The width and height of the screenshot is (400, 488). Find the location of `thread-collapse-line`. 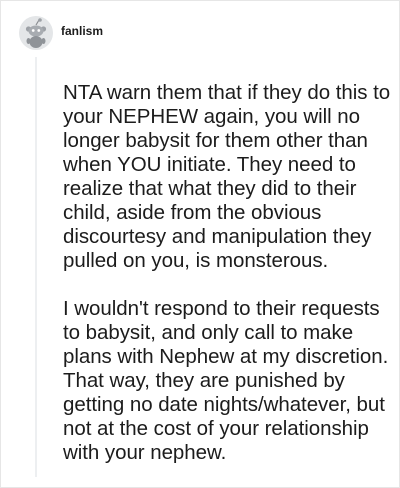

thread-collapse-line is located at coordinates (36, 267).